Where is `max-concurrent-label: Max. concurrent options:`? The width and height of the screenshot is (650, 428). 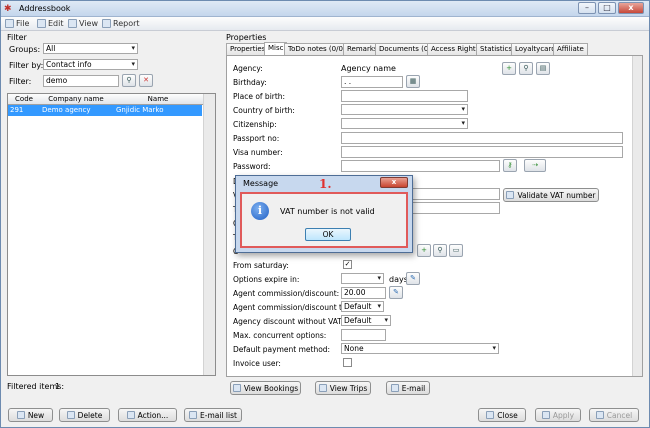
max-concurrent-label: Max. concurrent options: is located at coordinates (280, 335).